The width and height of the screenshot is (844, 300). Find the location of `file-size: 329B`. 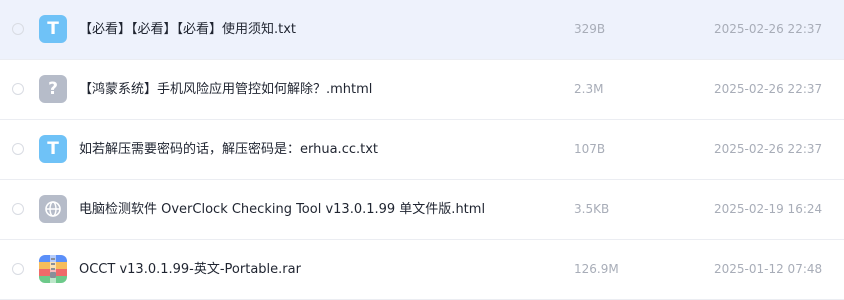

file-size: 329B is located at coordinates (590, 29).